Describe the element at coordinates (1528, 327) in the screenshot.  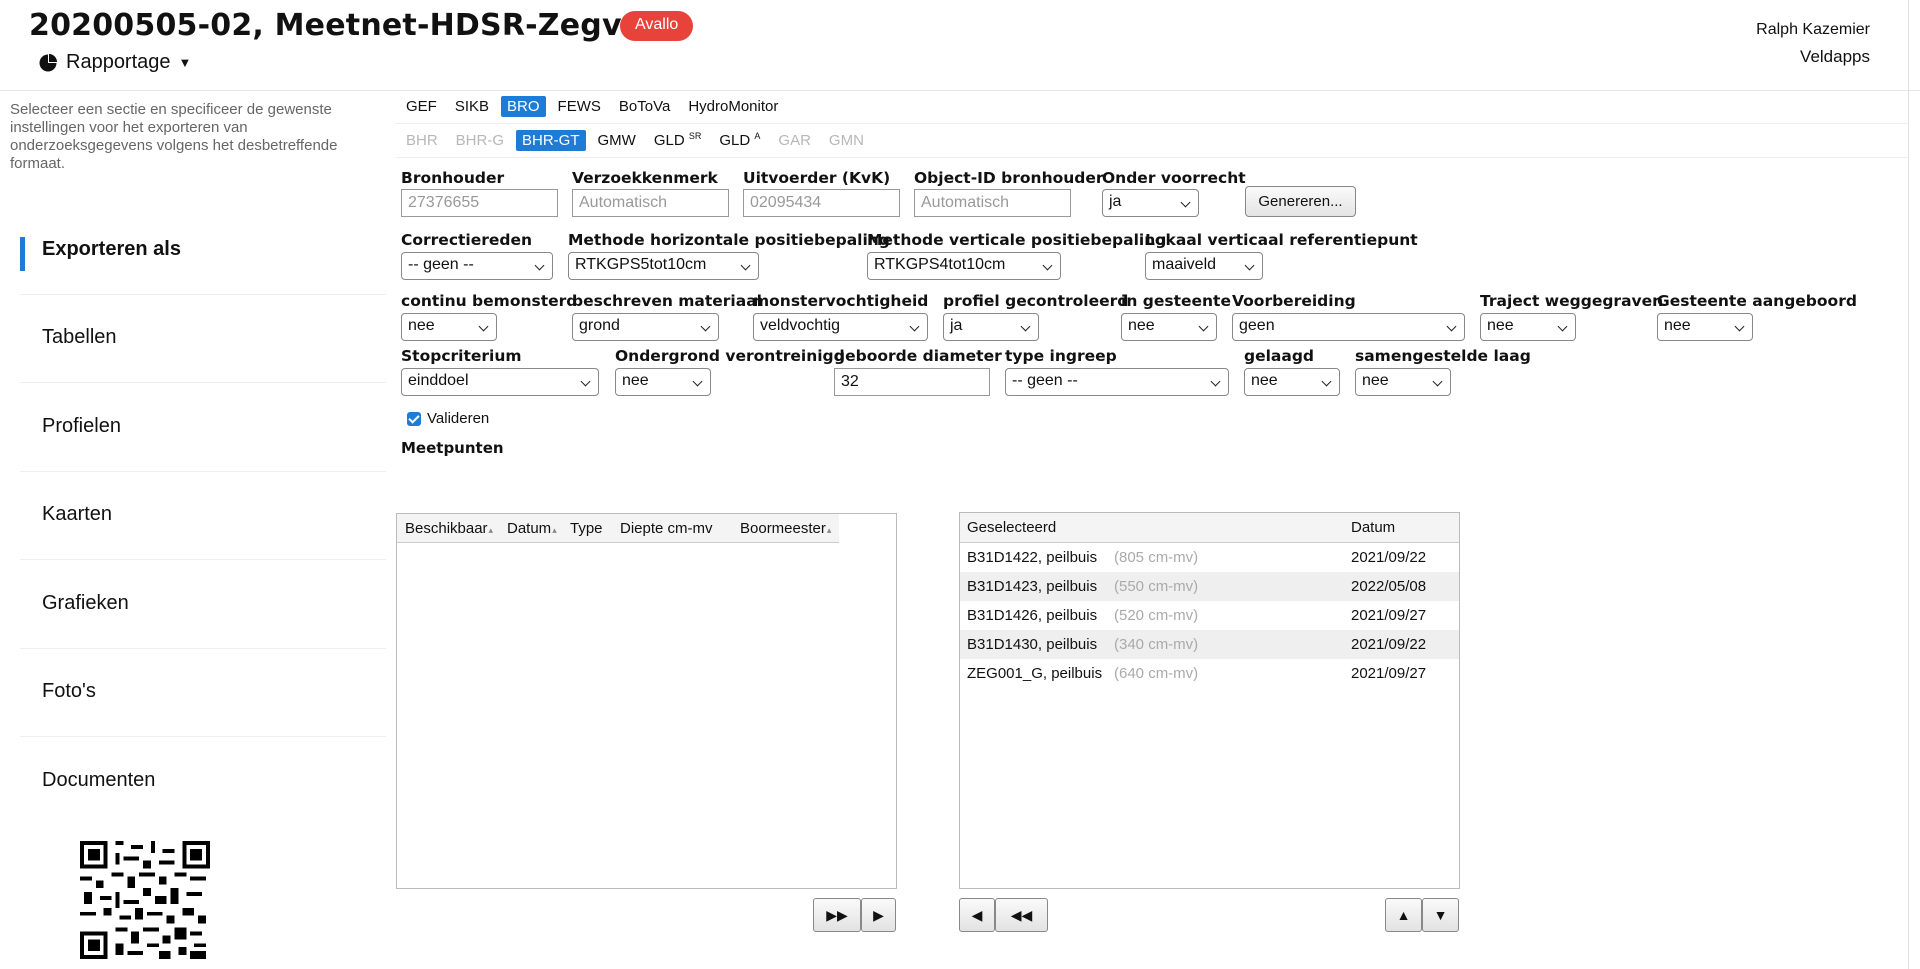
I see `traject-select: nee` at that location.